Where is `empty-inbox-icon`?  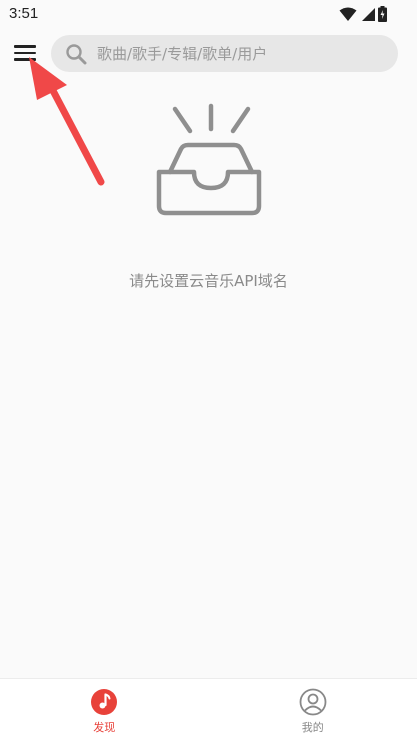 empty-inbox-icon is located at coordinates (208, 159).